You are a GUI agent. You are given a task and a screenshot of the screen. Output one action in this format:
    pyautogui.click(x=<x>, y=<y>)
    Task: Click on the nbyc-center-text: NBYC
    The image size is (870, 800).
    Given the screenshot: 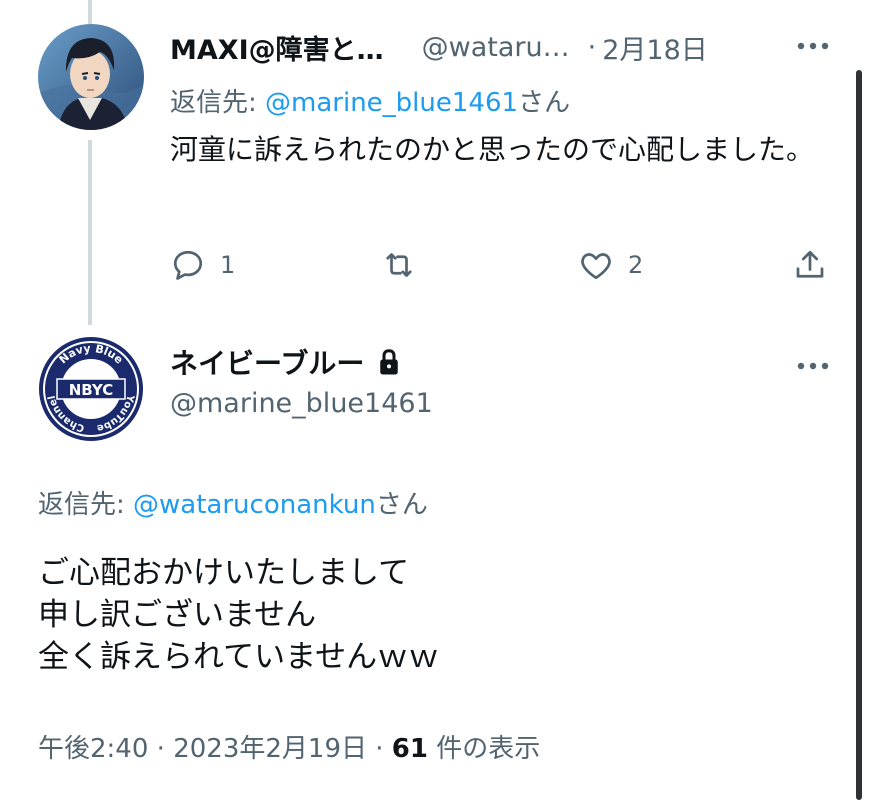 What is the action you would take?
    pyautogui.click(x=91, y=390)
    